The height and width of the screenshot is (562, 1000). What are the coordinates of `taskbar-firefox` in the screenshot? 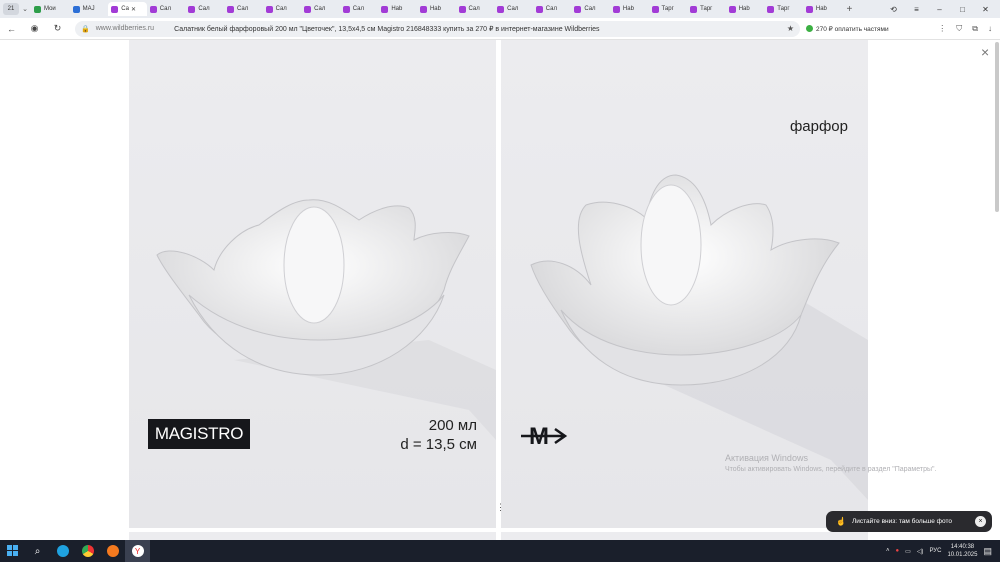 It's located at (112, 551).